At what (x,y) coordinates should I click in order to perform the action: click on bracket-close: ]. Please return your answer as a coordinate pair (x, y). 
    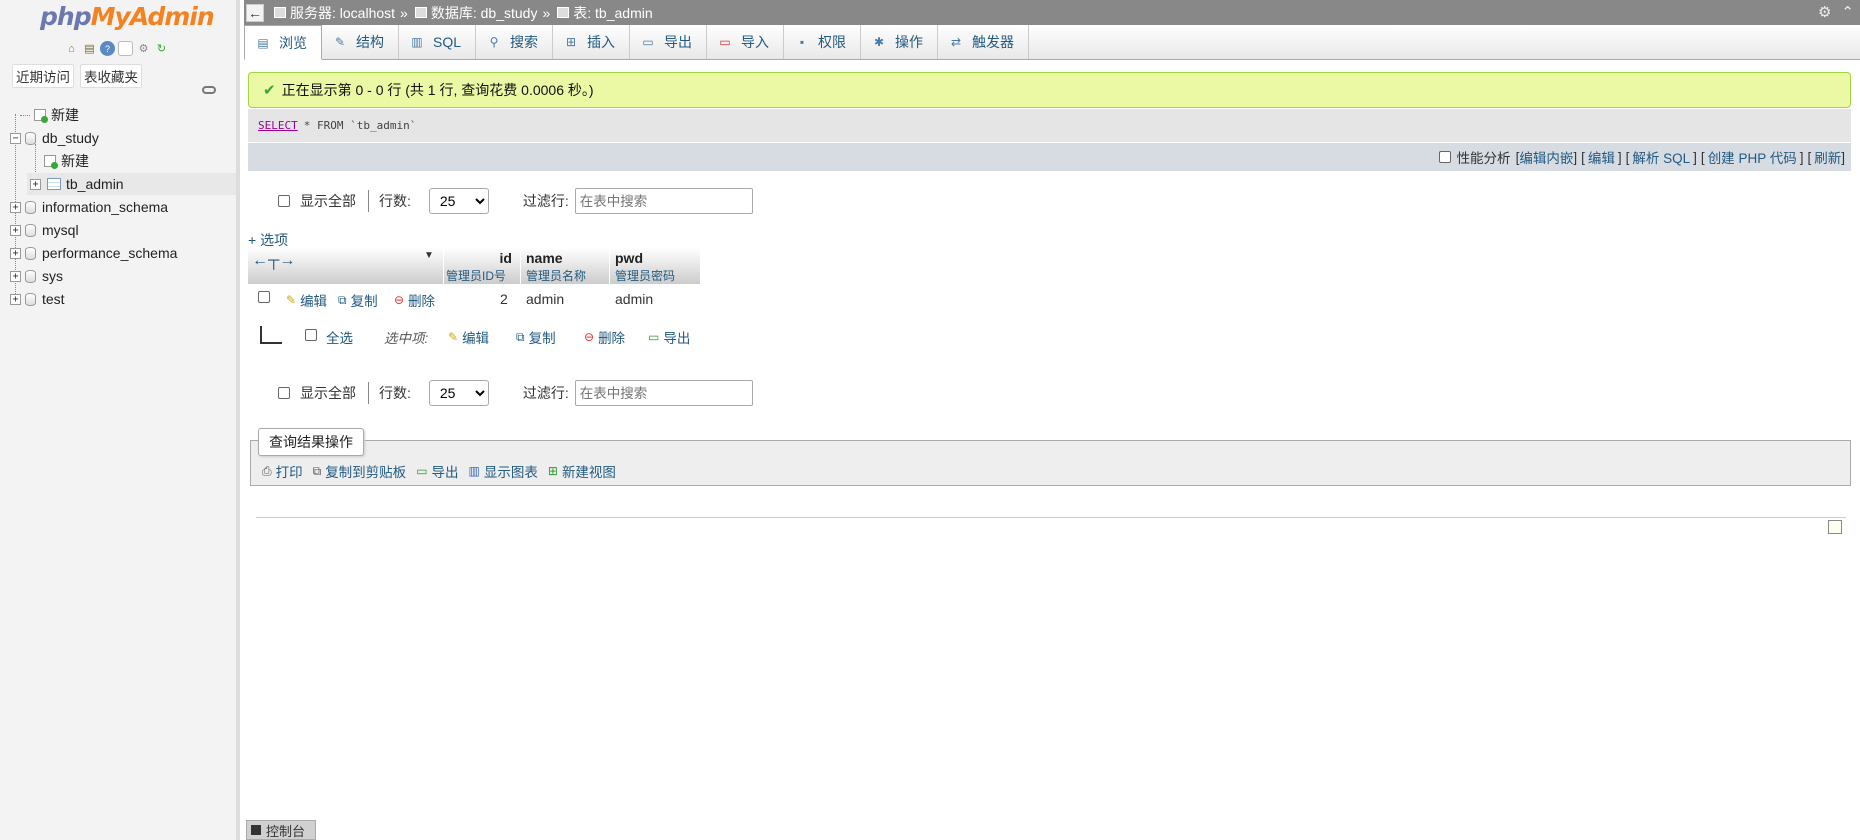
    Looking at the image, I should click on (1619, 157).